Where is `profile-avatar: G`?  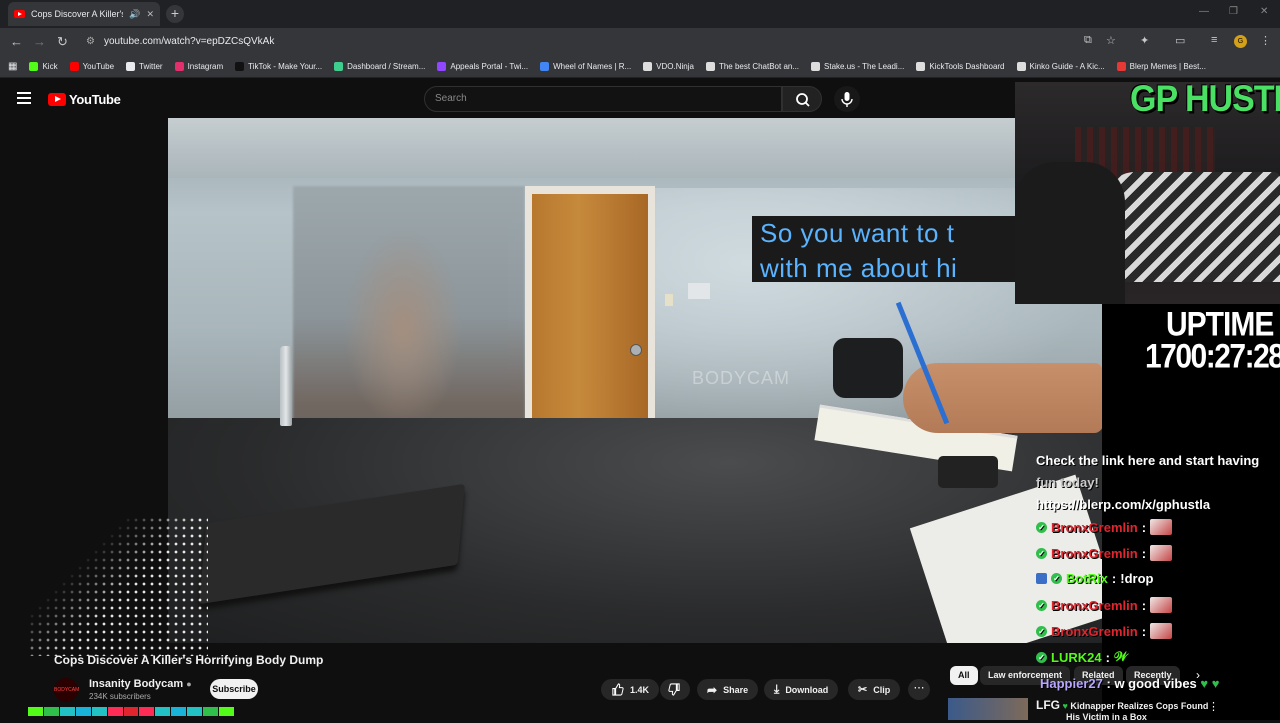
profile-avatar: G is located at coordinates (1240, 41).